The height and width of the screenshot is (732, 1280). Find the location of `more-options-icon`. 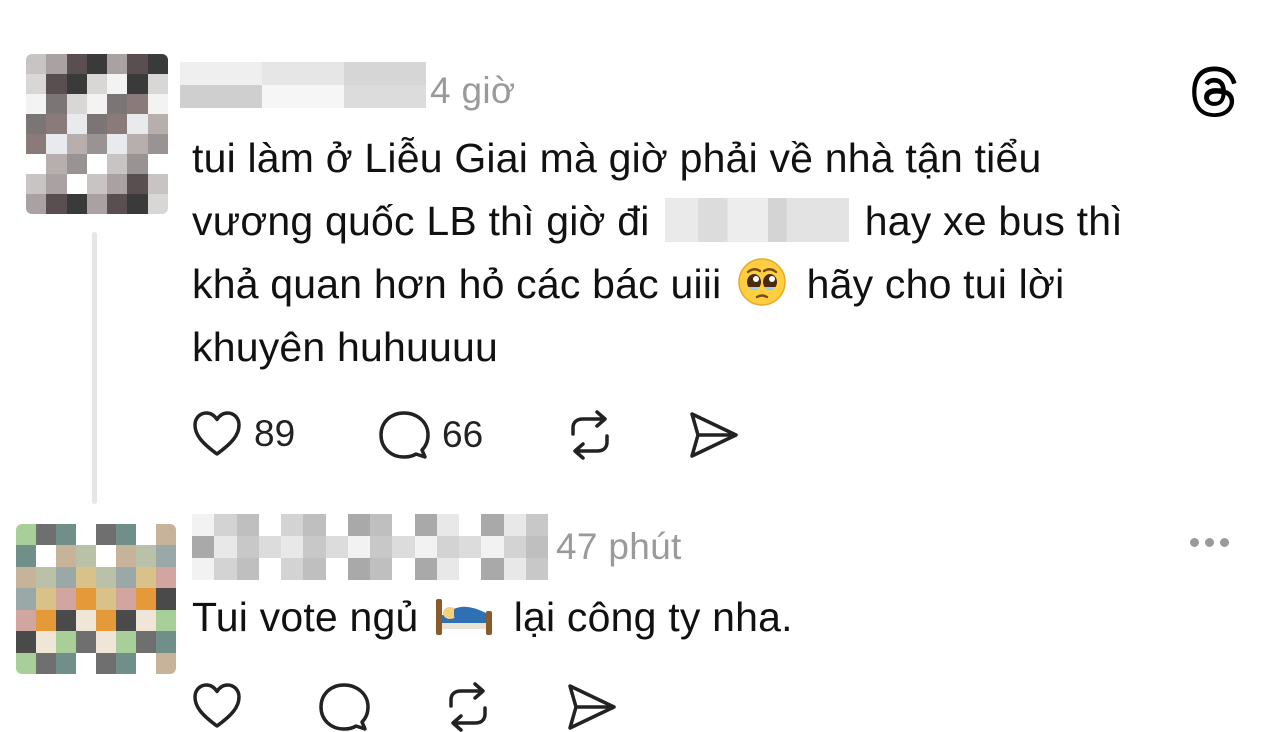

more-options-icon is located at coordinates (1209, 542).